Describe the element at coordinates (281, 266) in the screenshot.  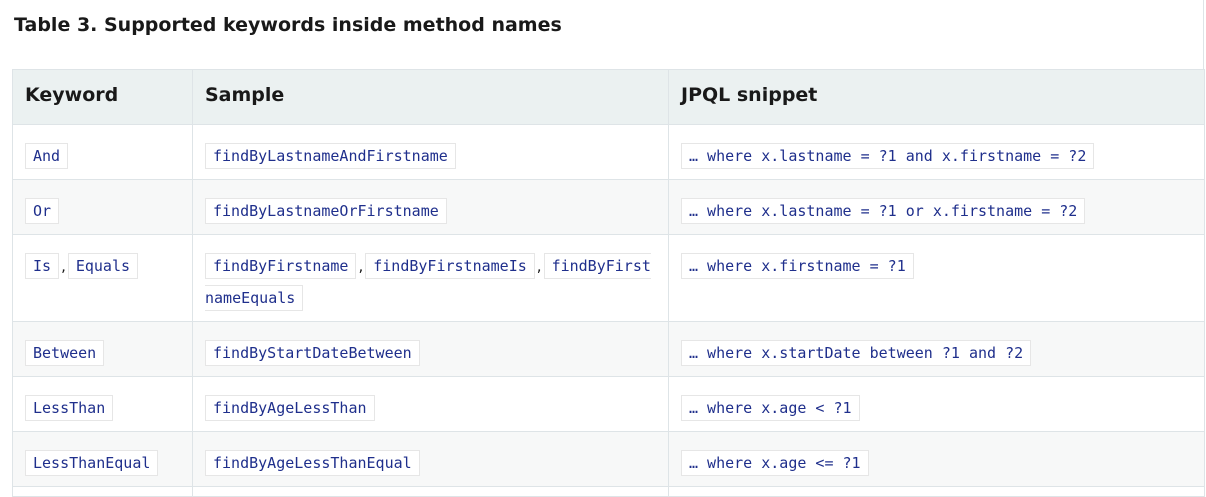
I see `sample-code: findByFirstname` at that location.